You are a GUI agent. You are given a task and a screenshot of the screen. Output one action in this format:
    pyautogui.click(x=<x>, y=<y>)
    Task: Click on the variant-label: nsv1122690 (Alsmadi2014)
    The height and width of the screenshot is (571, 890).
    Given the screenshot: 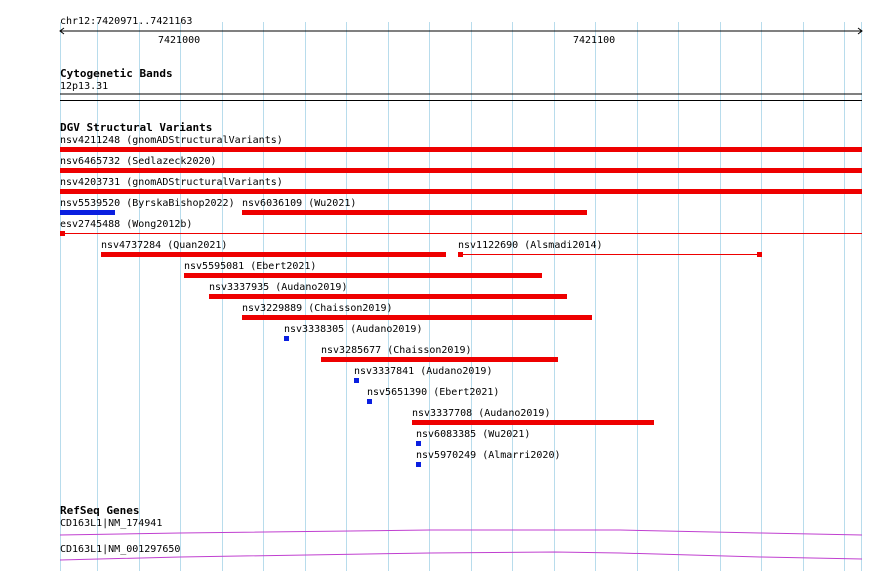 What is the action you would take?
    pyautogui.click(x=530, y=245)
    